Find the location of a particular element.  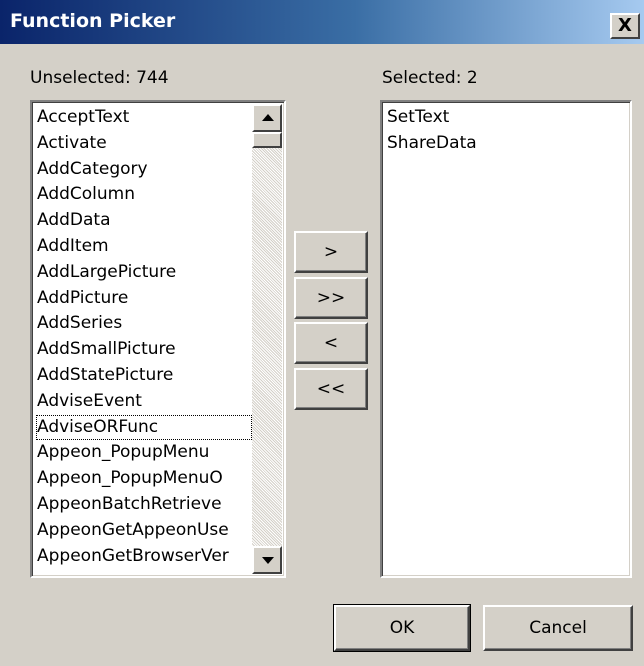

list-item: AddCategory is located at coordinates (144, 170).